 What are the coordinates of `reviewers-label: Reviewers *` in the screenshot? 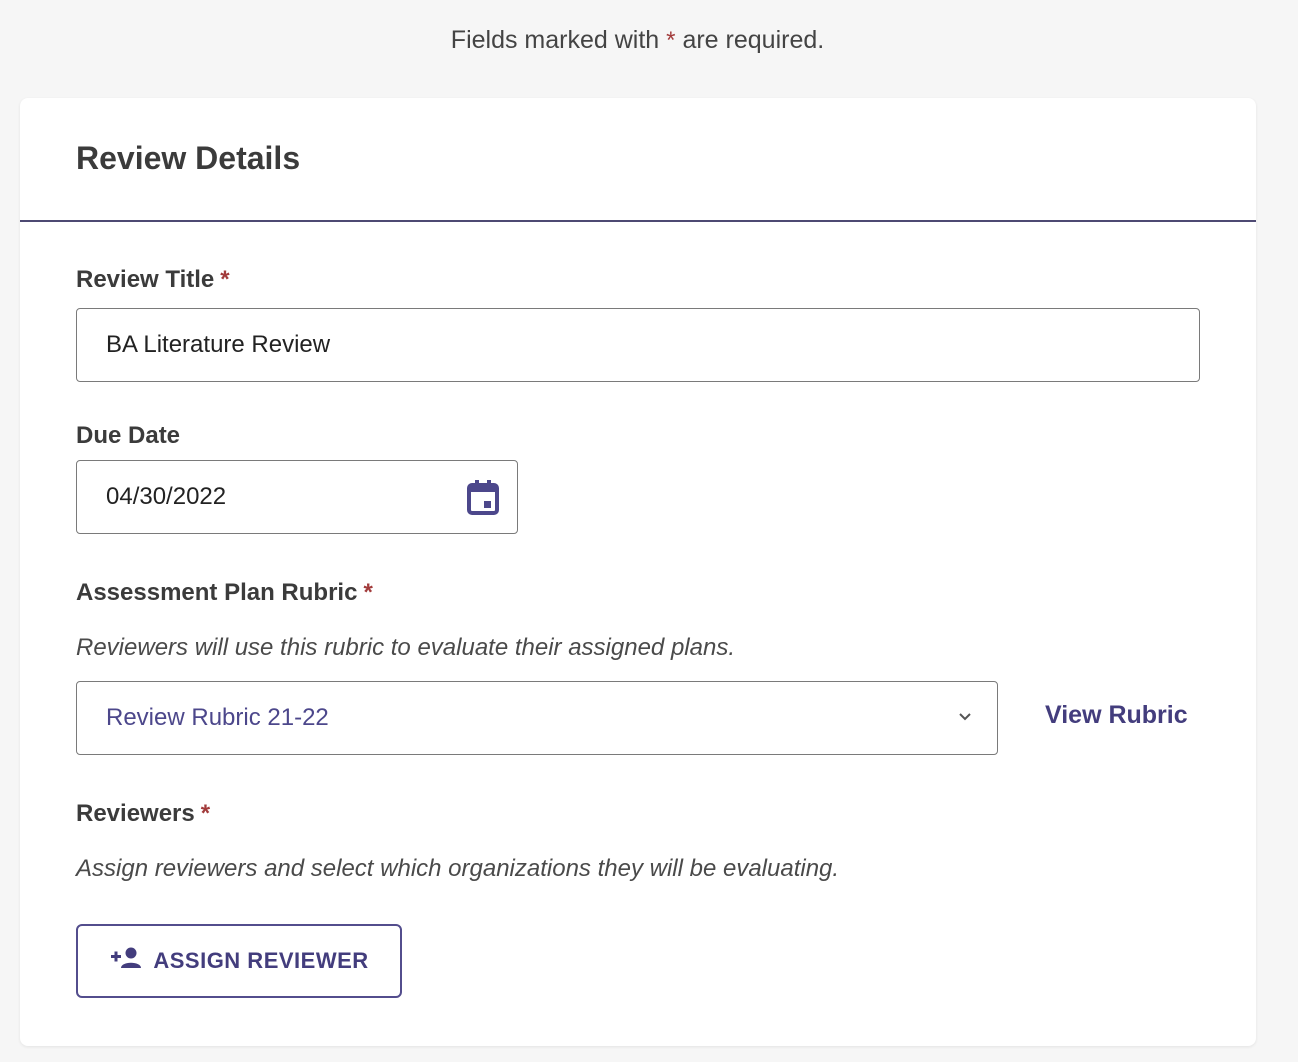 It's located at (143, 814).